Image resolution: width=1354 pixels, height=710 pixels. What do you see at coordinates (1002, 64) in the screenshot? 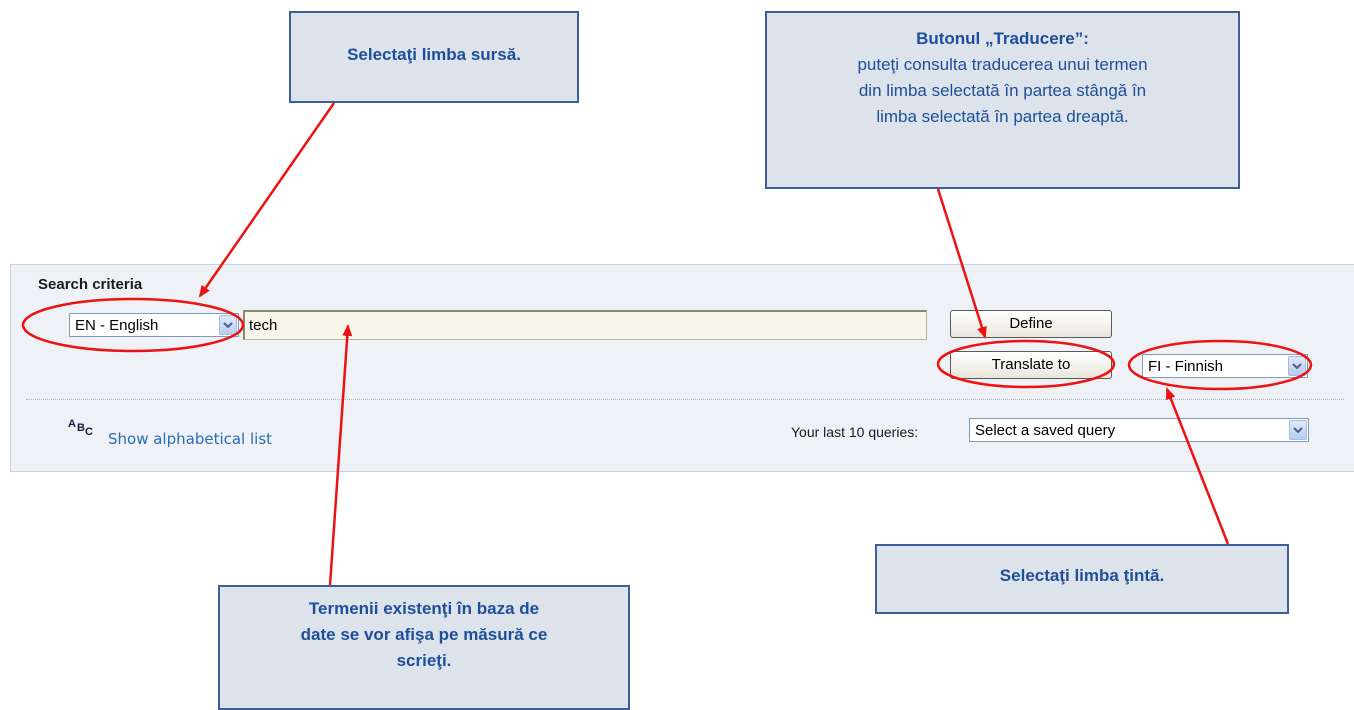
I see `callout-translate-line: puteţi consulta traducerea unui termen` at bounding box center [1002, 64].